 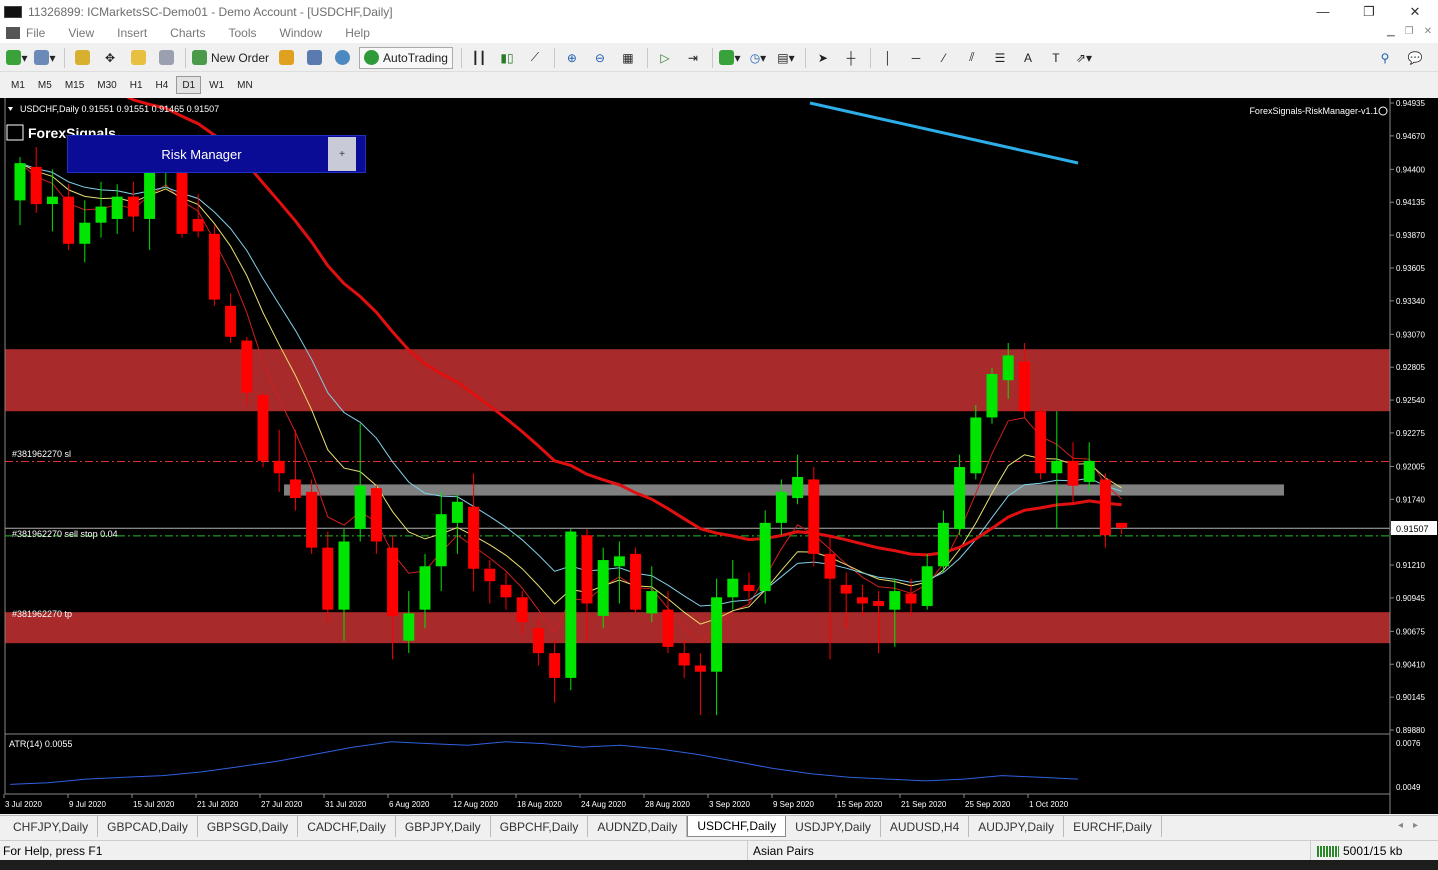 I want to click on y-tick-label: 0.90675, so click(x=1410, y=631).